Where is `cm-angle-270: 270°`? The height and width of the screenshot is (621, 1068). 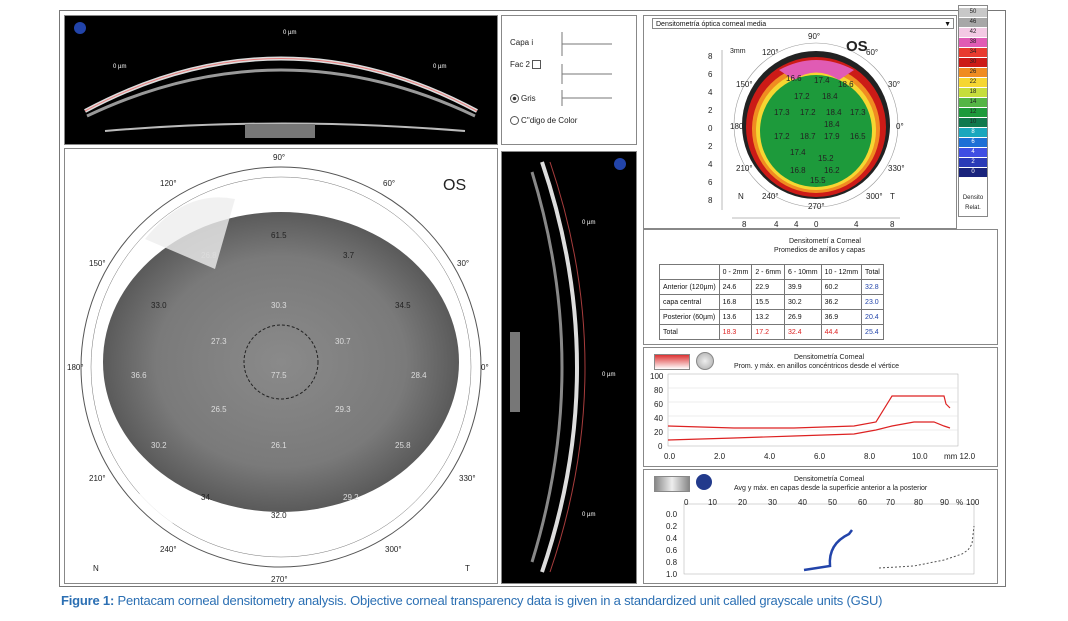
cm-angle-270: 270° is located at coordinates (816, 206).